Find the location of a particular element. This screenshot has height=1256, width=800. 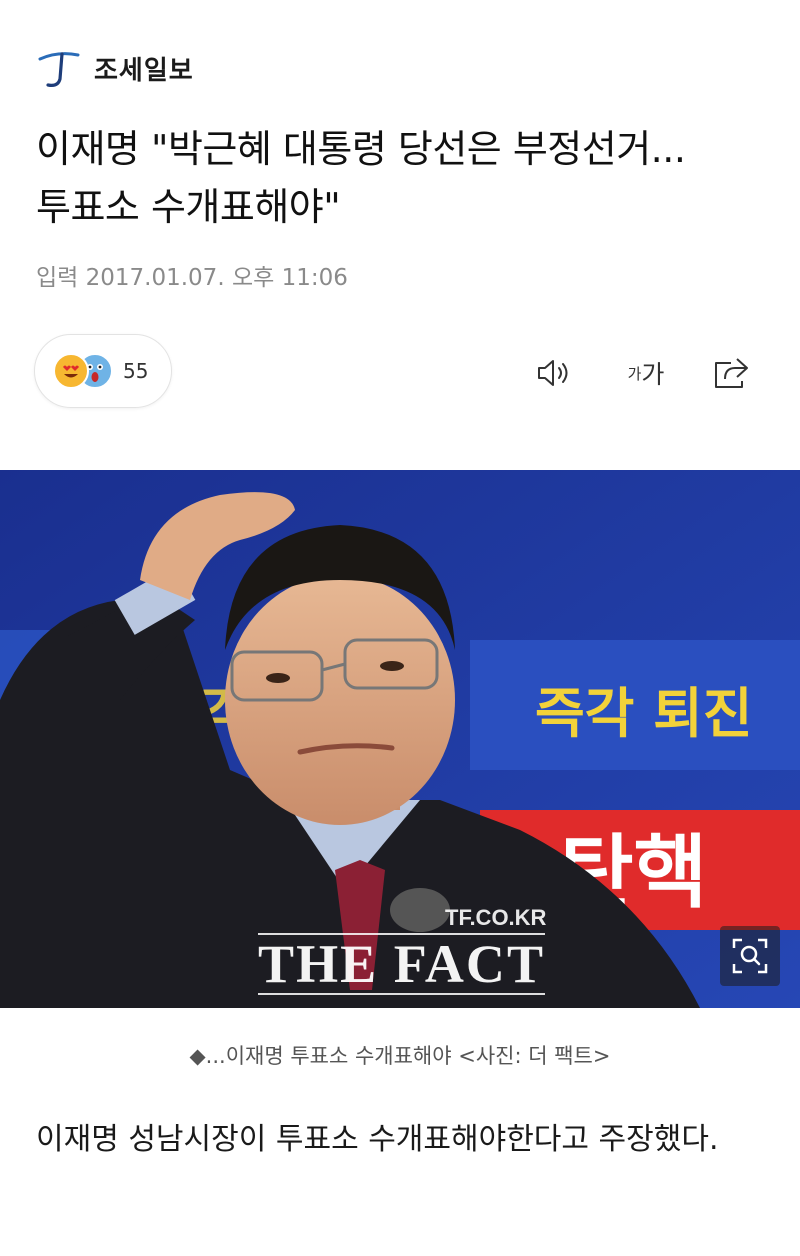

font-size-small-label: 가 is located at coordinates (634, 373).